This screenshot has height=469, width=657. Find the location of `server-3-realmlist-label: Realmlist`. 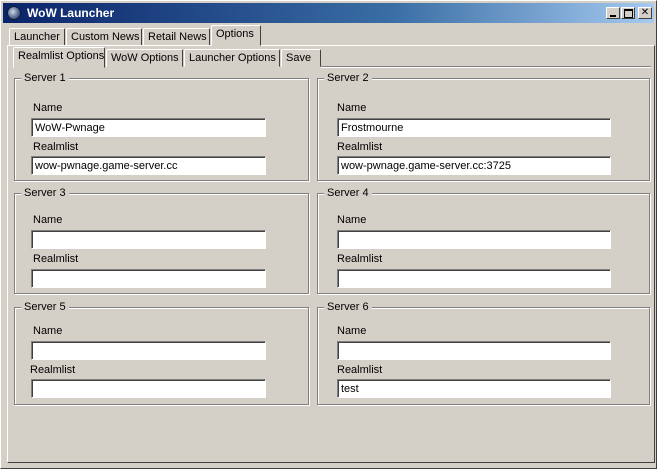

server-3-realmlist-label: Realmlist is located at coordinates (56, 259).